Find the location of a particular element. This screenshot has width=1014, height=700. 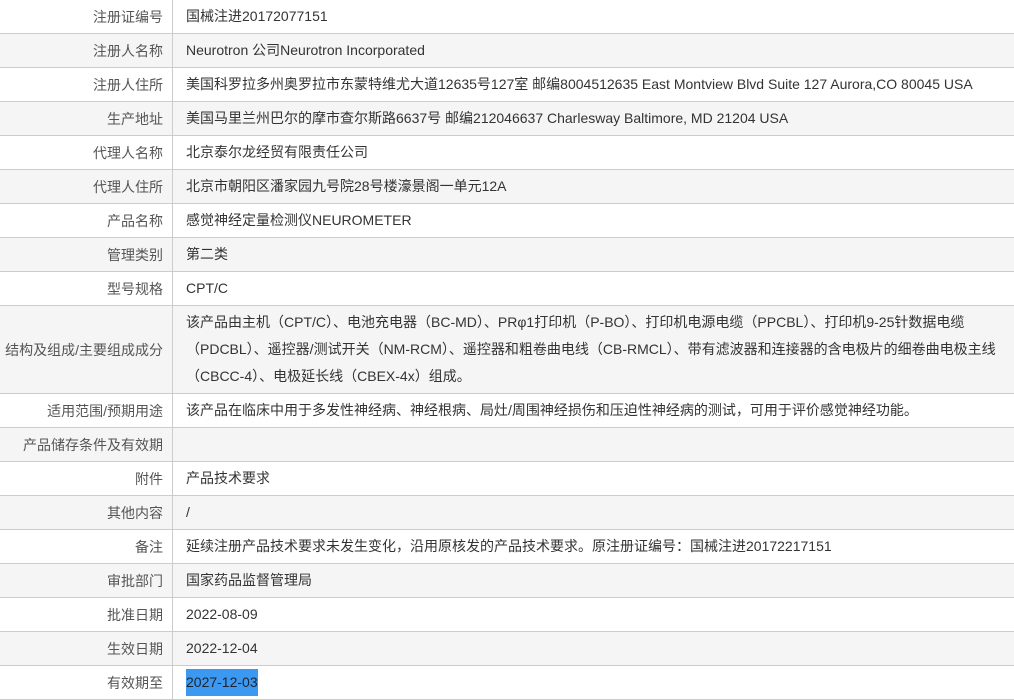

table-row: 代理人住所 北京市朝阳区潘家园九号院28号楼濠景阁一单元12A is located at coordinates (507, 187).